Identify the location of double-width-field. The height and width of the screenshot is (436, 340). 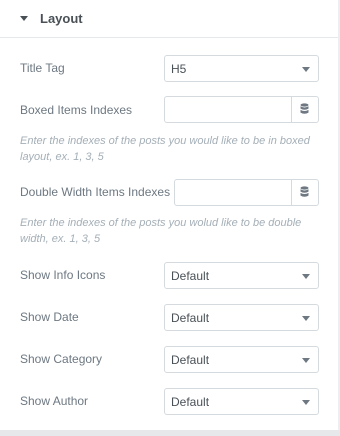
(246, 192).